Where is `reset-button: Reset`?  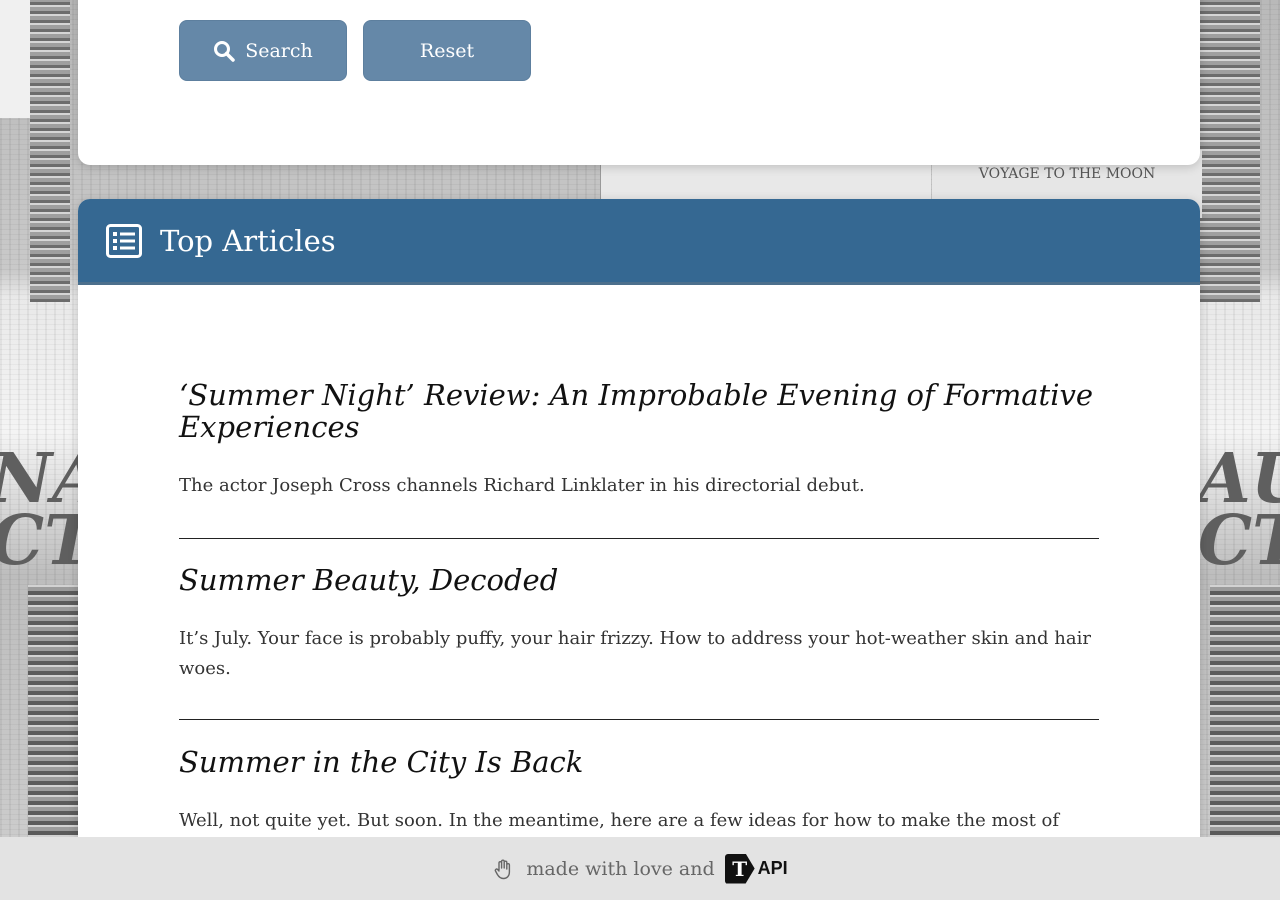 reset-button: Reset is located at coordinates (447, 50).